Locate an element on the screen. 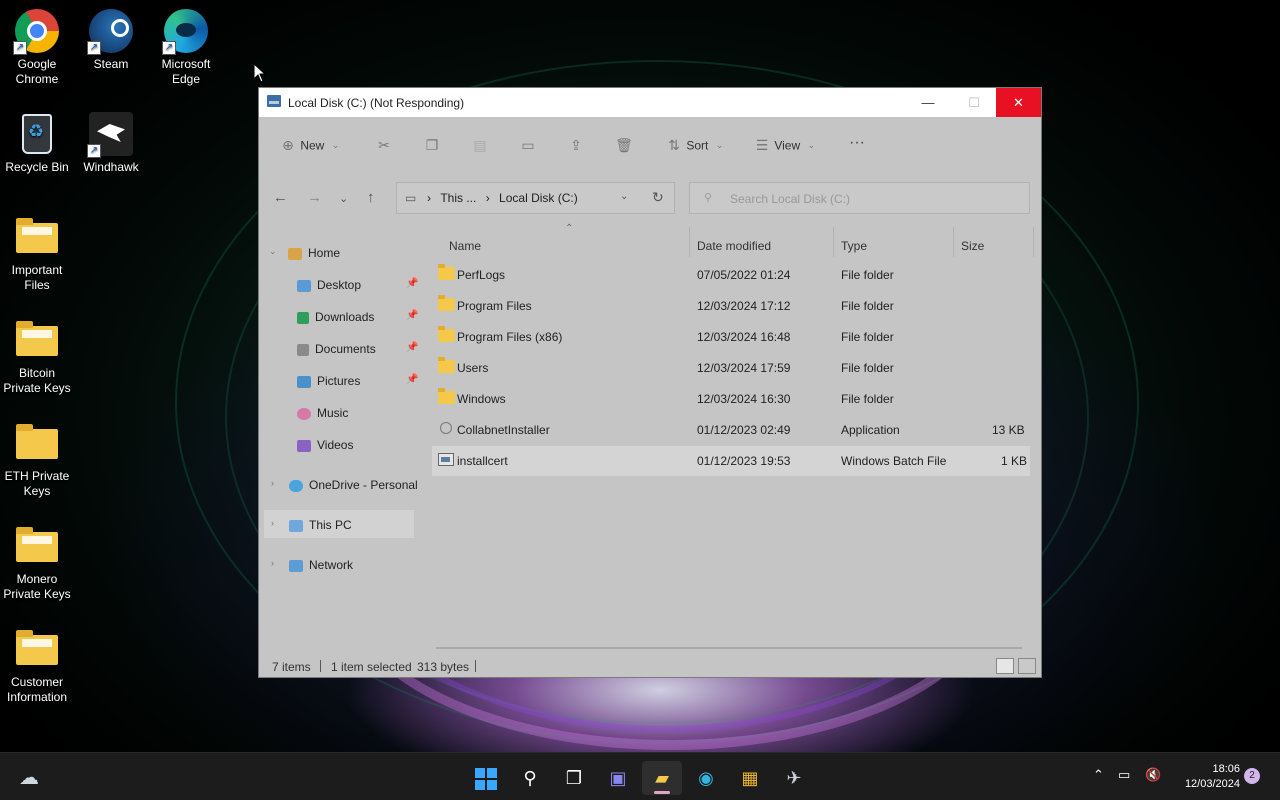 The height and width of the screenshot is (800, 1280). refresh-icon: ↻ is located at coordinates (658, 197).